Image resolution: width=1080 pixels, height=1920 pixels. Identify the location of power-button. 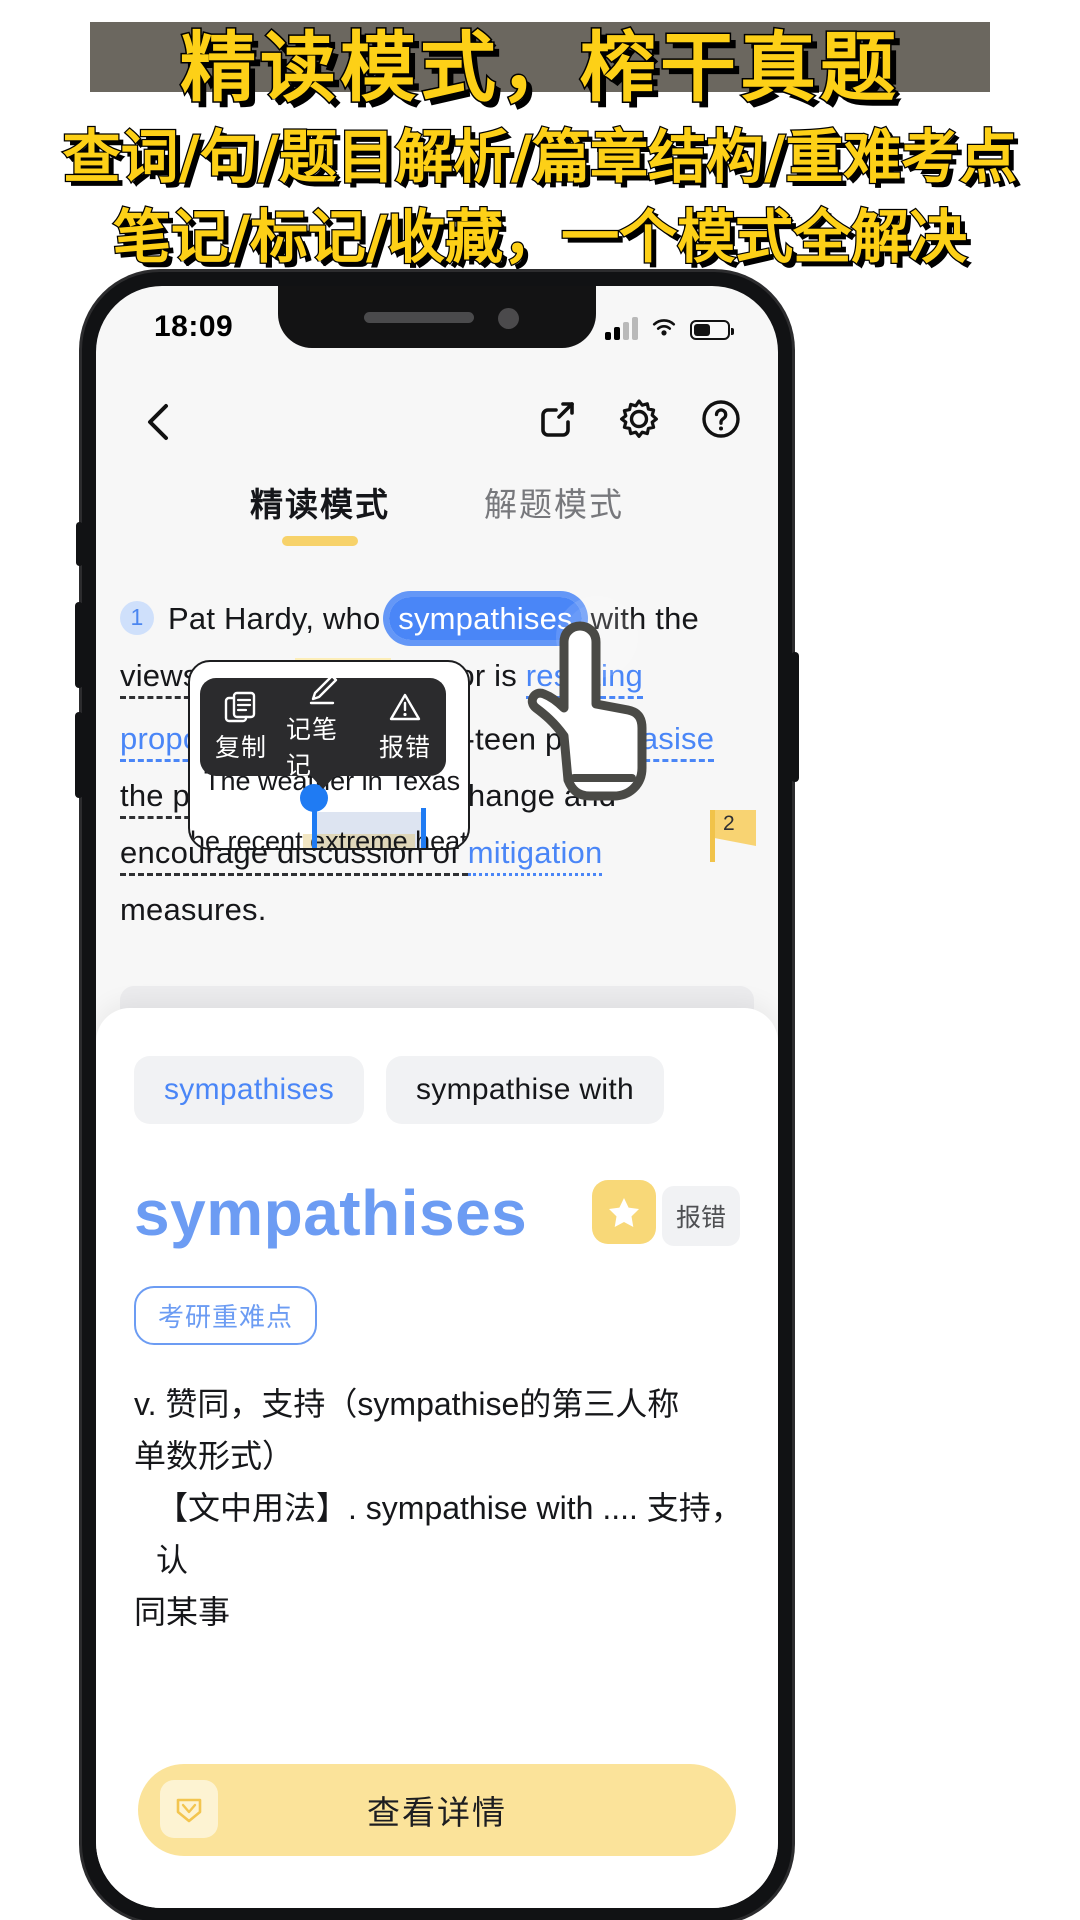
(795, 717).